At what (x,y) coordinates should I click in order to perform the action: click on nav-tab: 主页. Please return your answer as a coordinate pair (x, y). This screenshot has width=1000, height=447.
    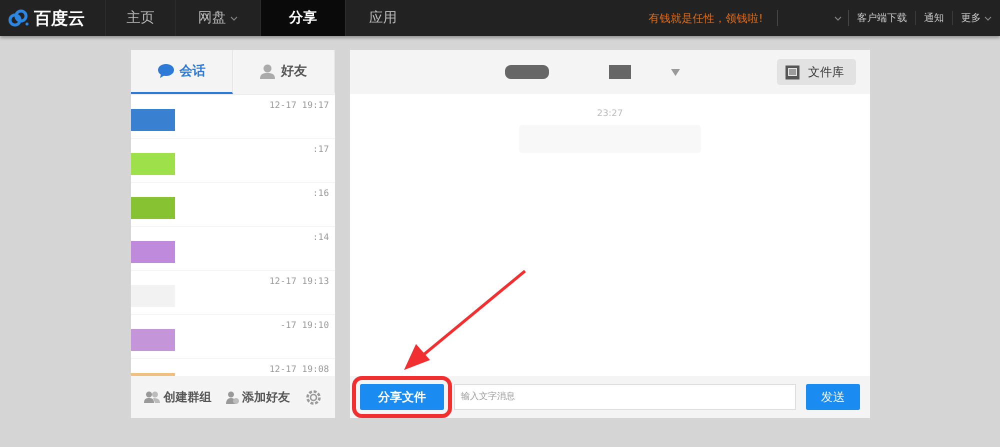
    Looking at the image, I should click on (140, 18).